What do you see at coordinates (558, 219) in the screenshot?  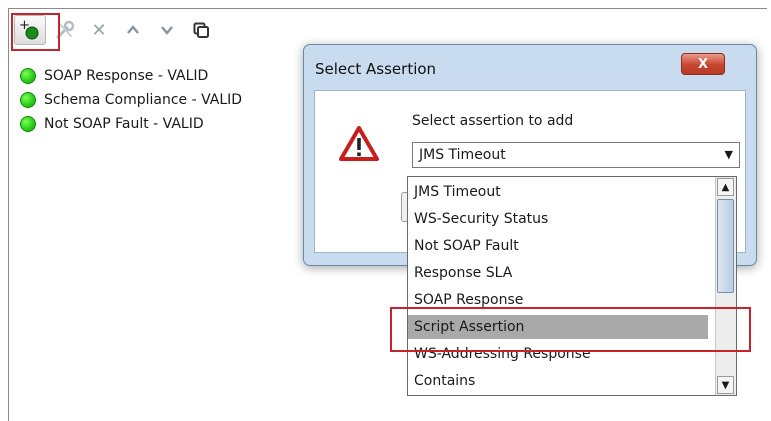 I see `dropdown-option: WS-Security Status` at bounding box center [558, 219].